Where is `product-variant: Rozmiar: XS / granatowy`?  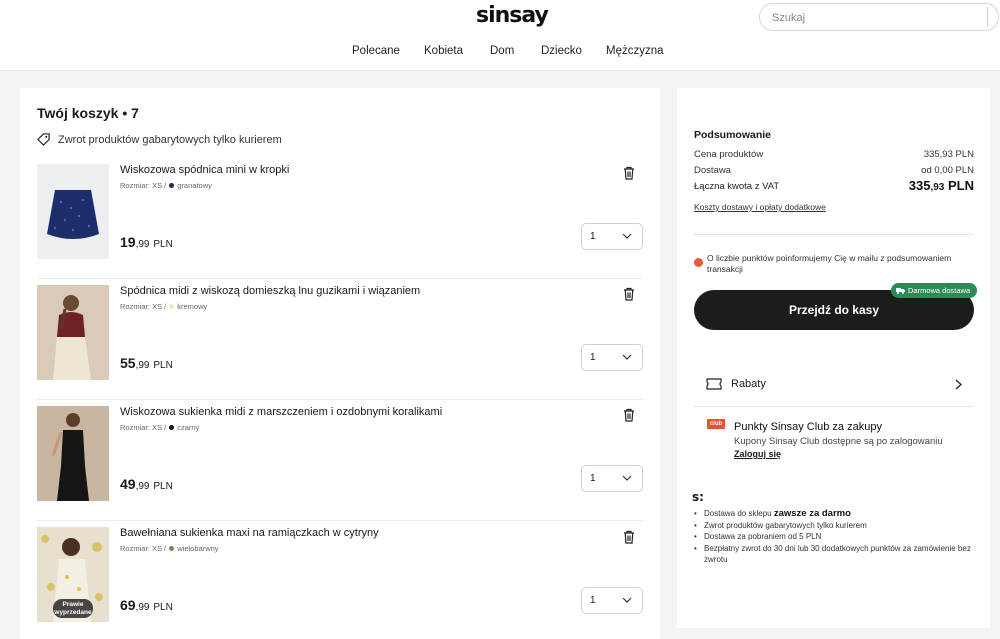 product-variant: Rozmiar: XS / granatowy is located at coordinates (166, 185).